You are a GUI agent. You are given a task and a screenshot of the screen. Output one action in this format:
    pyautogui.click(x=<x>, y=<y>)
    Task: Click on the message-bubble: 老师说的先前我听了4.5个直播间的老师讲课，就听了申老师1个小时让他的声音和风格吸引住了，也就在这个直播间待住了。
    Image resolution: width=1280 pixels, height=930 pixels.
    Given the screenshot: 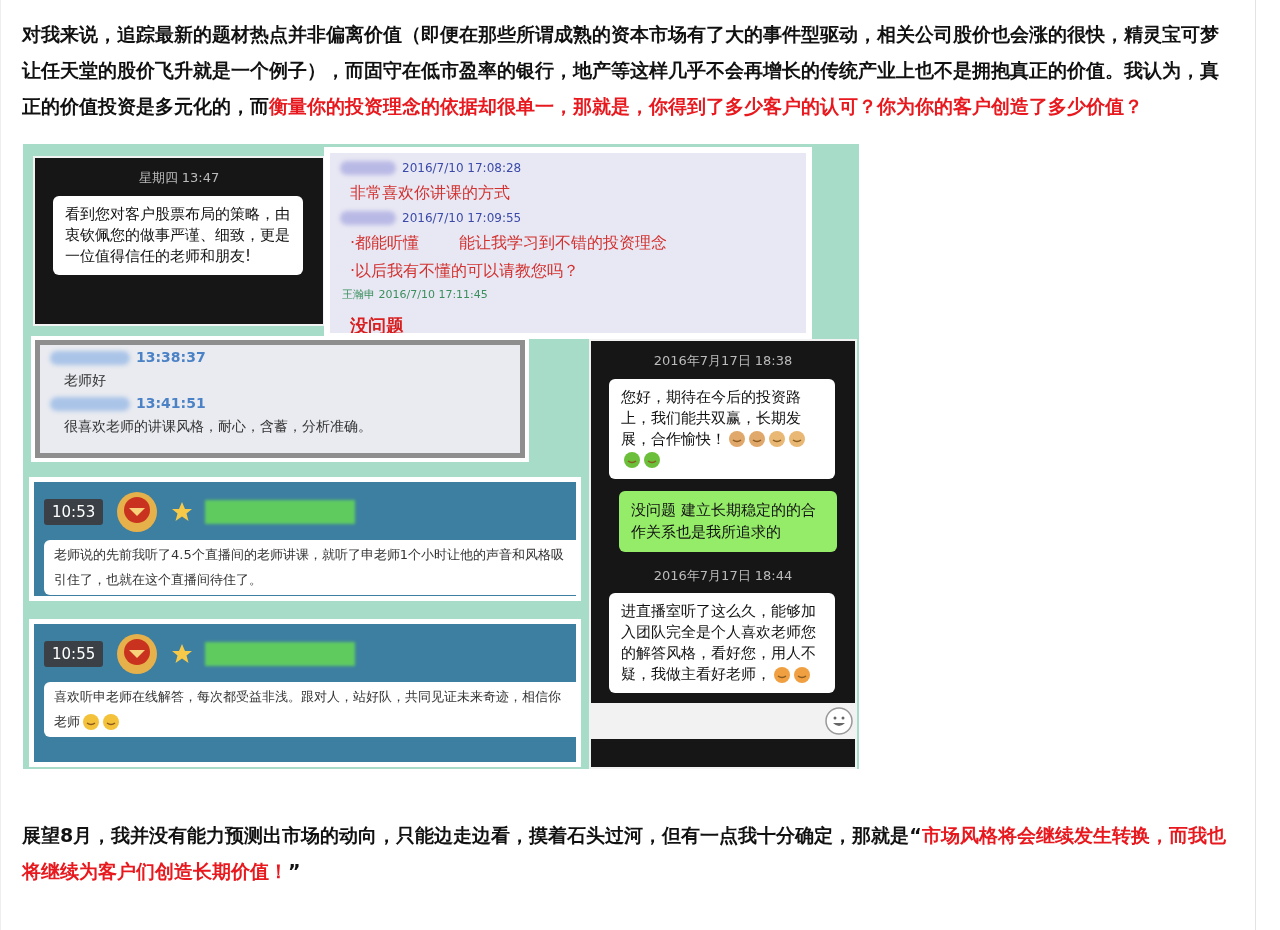 What is the action you would take?
    pyautogui.click(x=310, y=568)
    